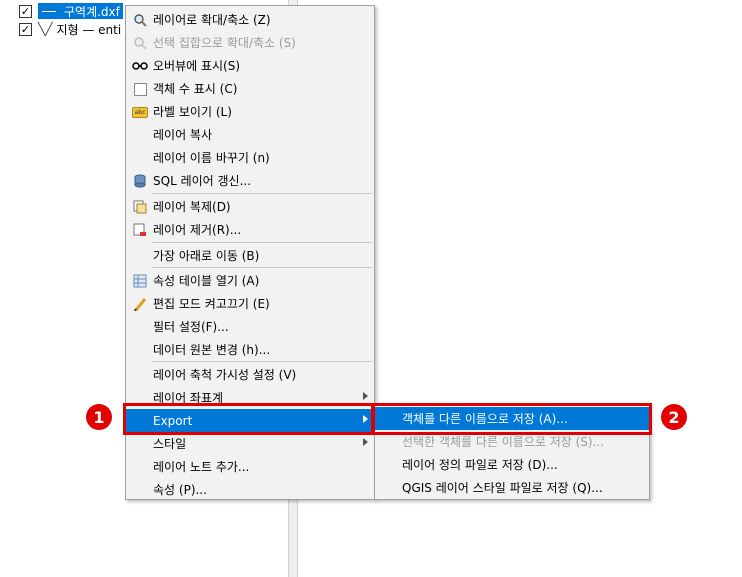 The image size is (742, 577). I want to click on pencil-icon, so click(140, 304).